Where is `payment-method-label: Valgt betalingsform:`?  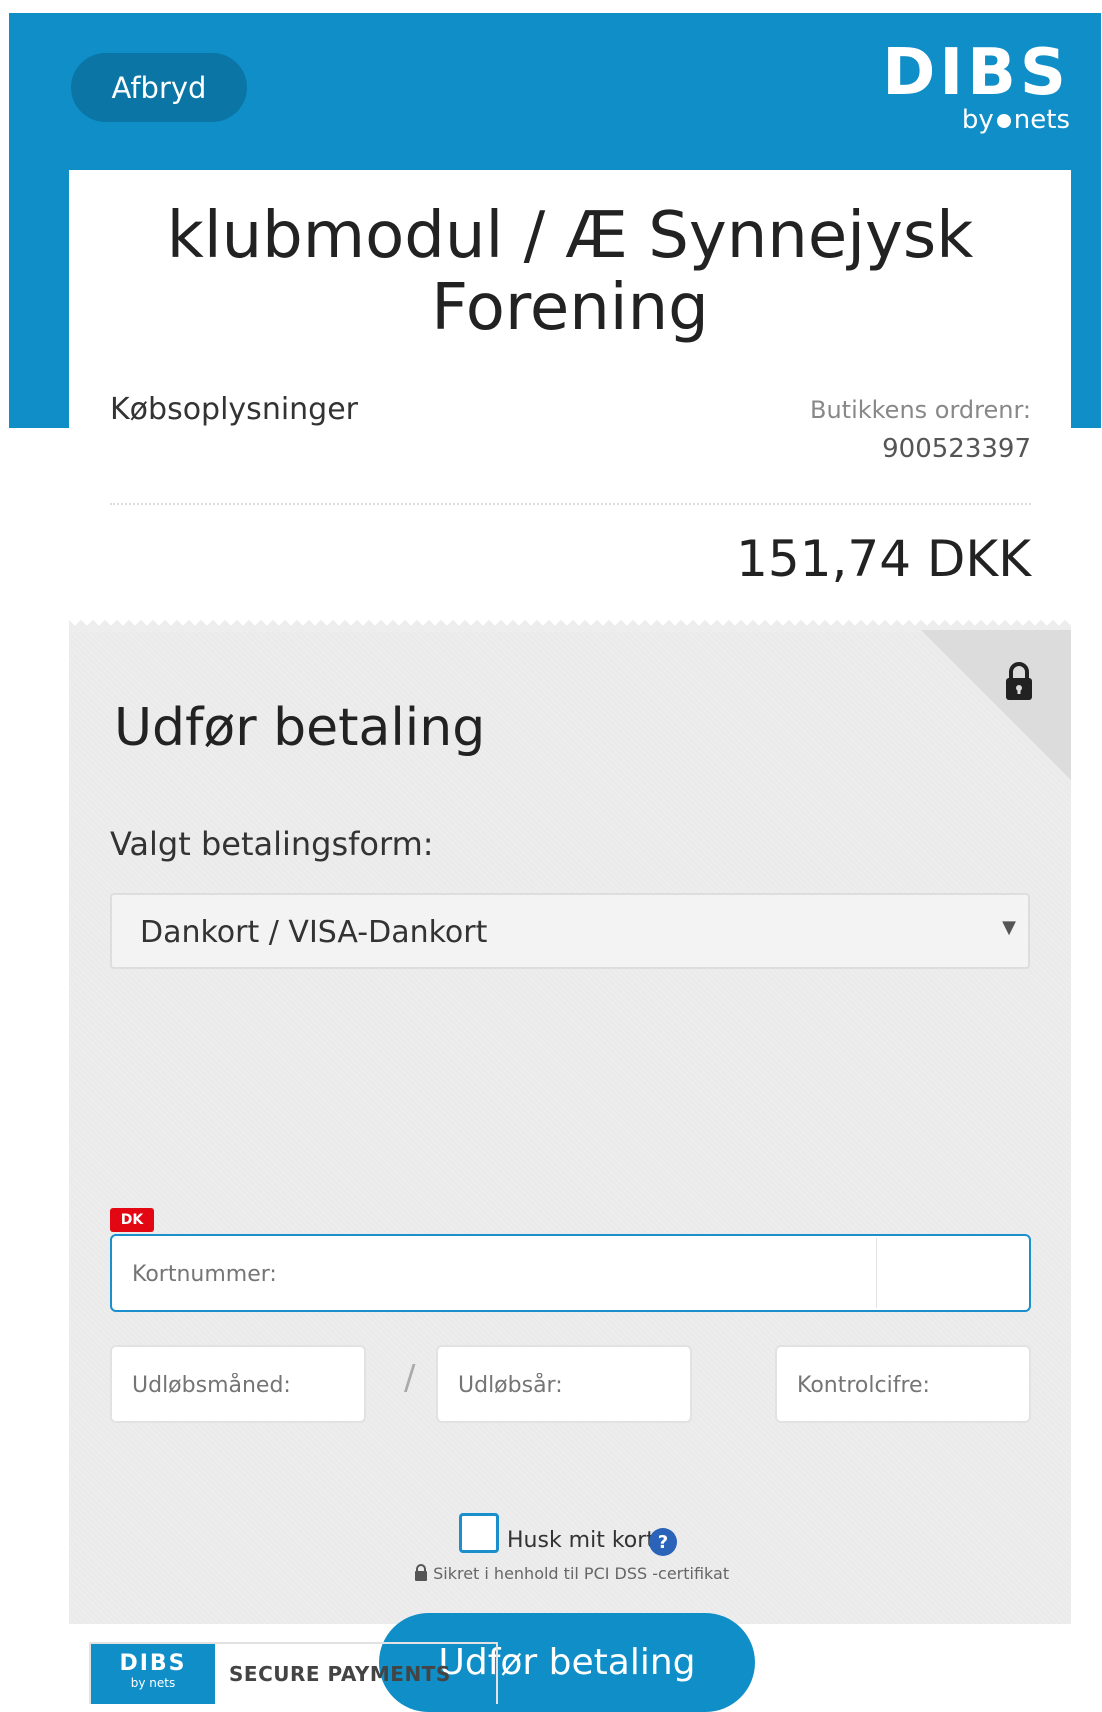 payment-method-label: Valgt betalingsform: is located at coordinates (272, 844).